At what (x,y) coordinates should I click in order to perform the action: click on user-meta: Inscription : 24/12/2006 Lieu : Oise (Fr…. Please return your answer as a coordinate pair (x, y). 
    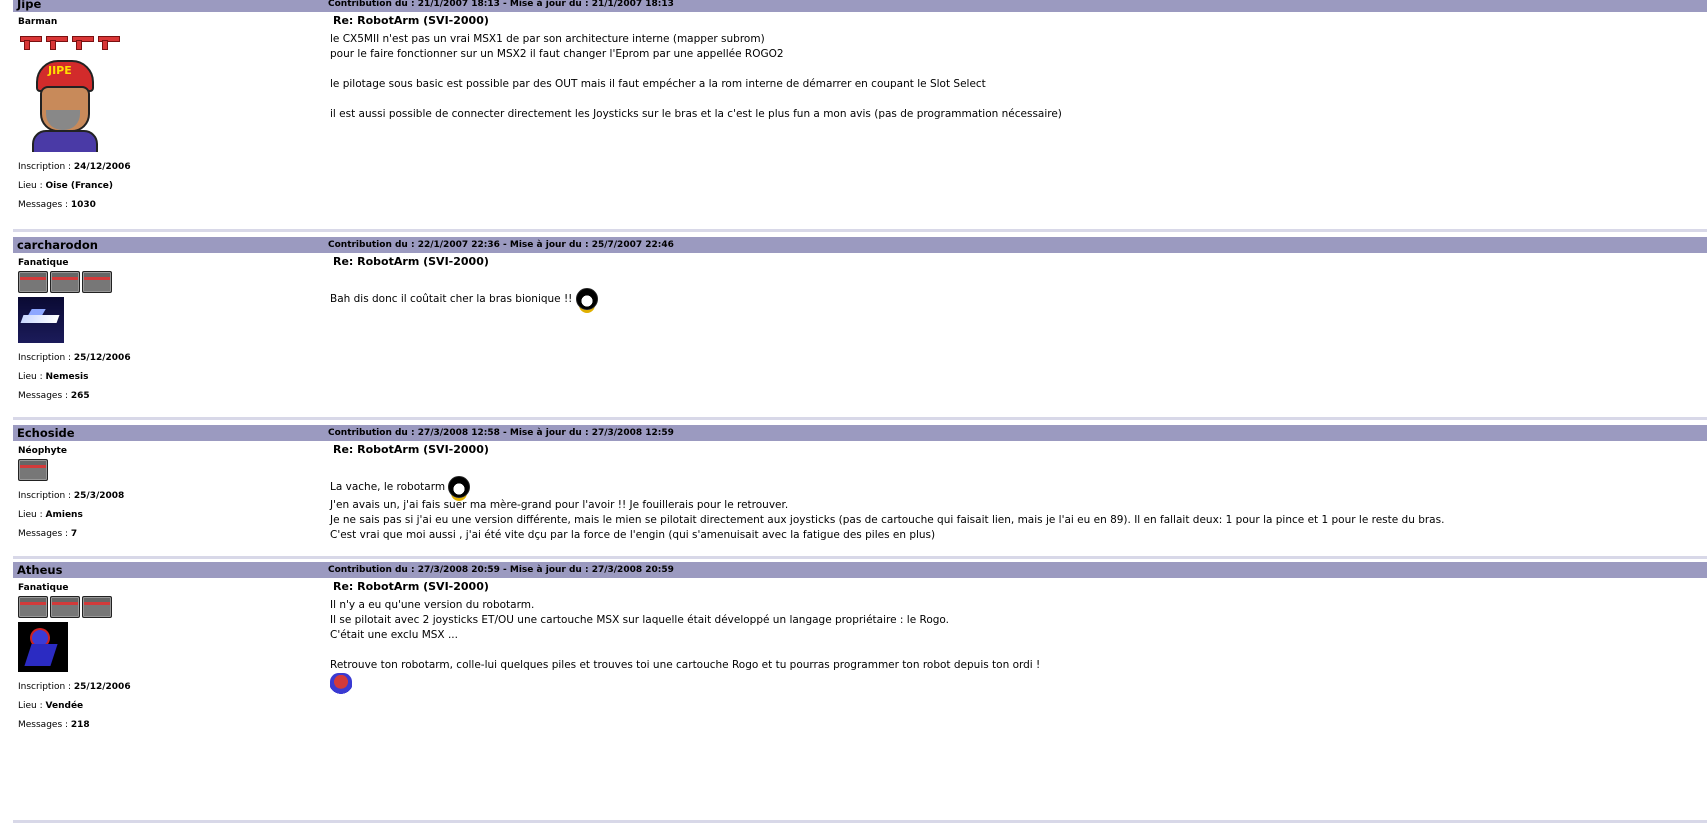
    Looking at the image, I should click on (168, 186).